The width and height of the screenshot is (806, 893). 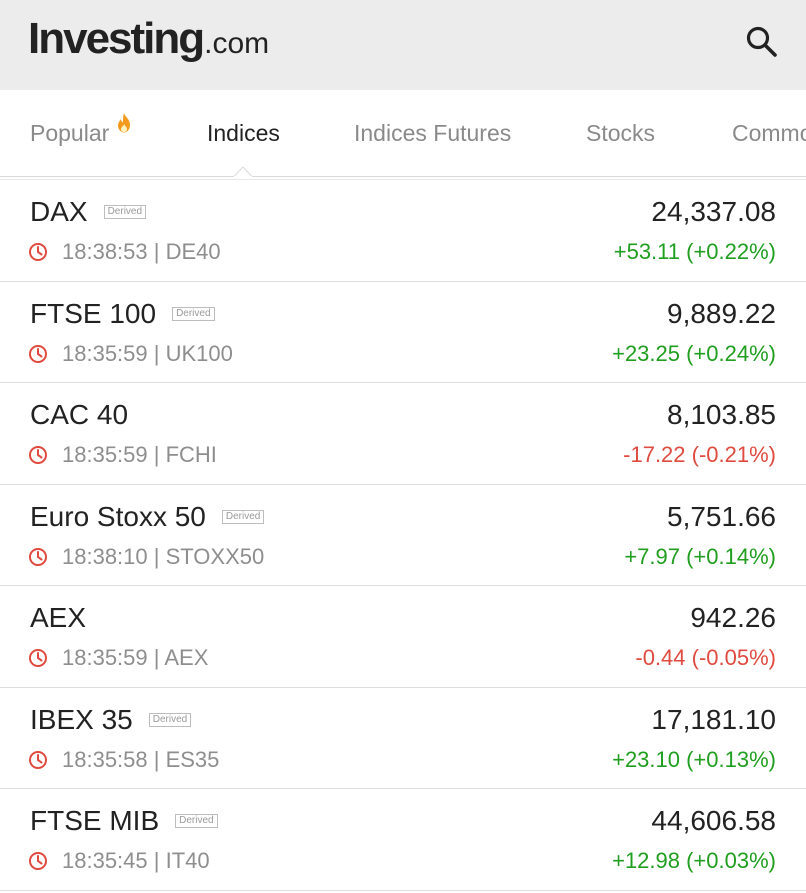 I want to click on instrument-name-wrap: DAX Derived, so click(x=88, y=212).